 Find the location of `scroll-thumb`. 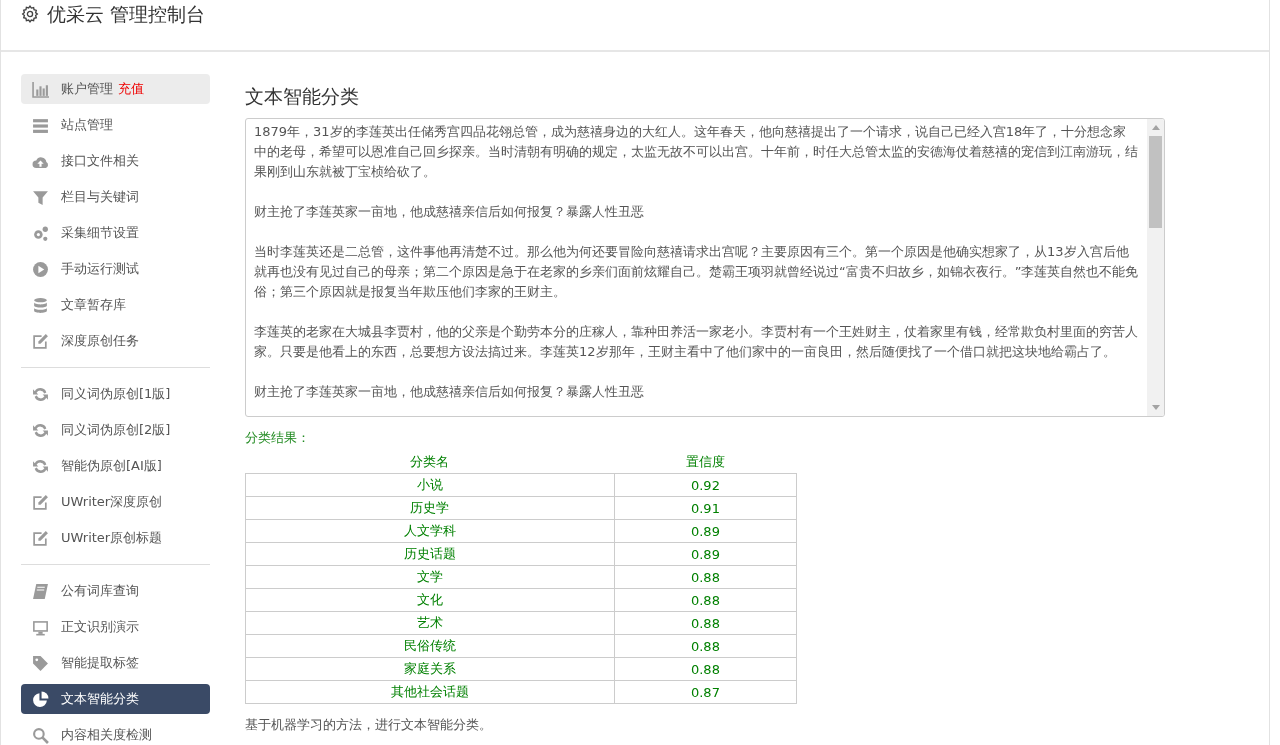

scroll-thumb is located at coordinates (1155, 182).